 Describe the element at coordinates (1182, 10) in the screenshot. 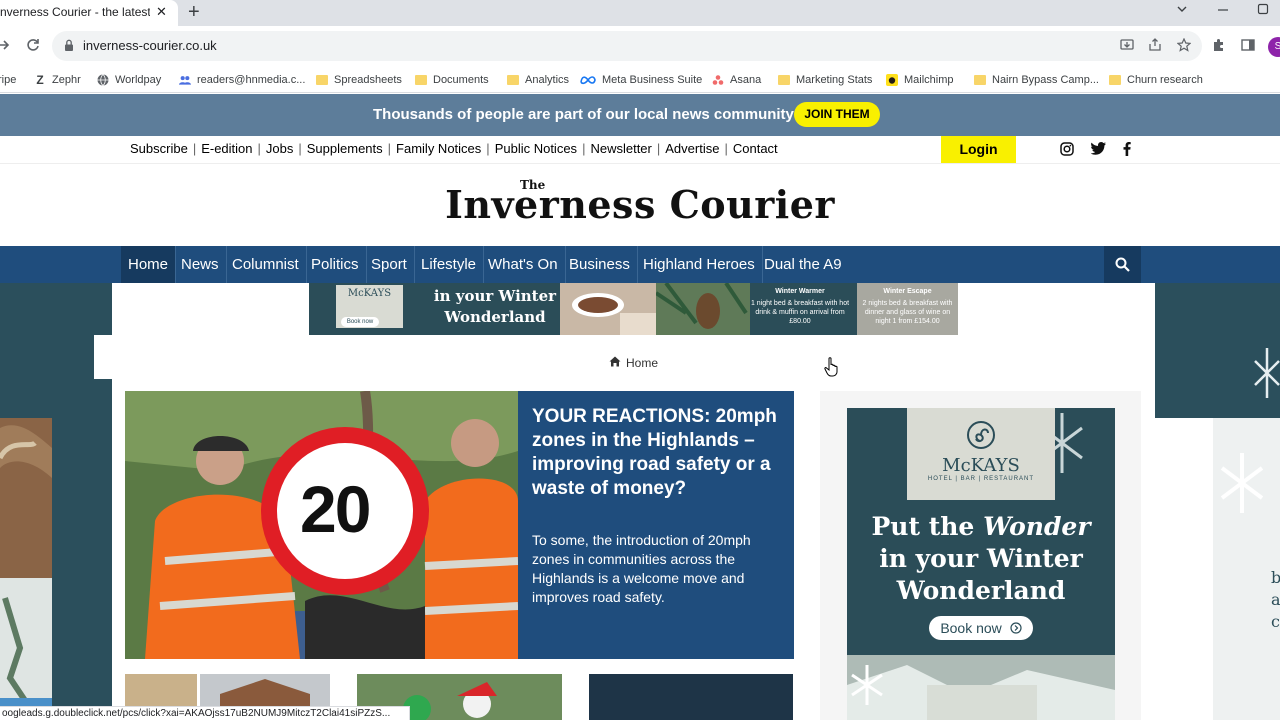

I see `tab-search-icon` at that location.